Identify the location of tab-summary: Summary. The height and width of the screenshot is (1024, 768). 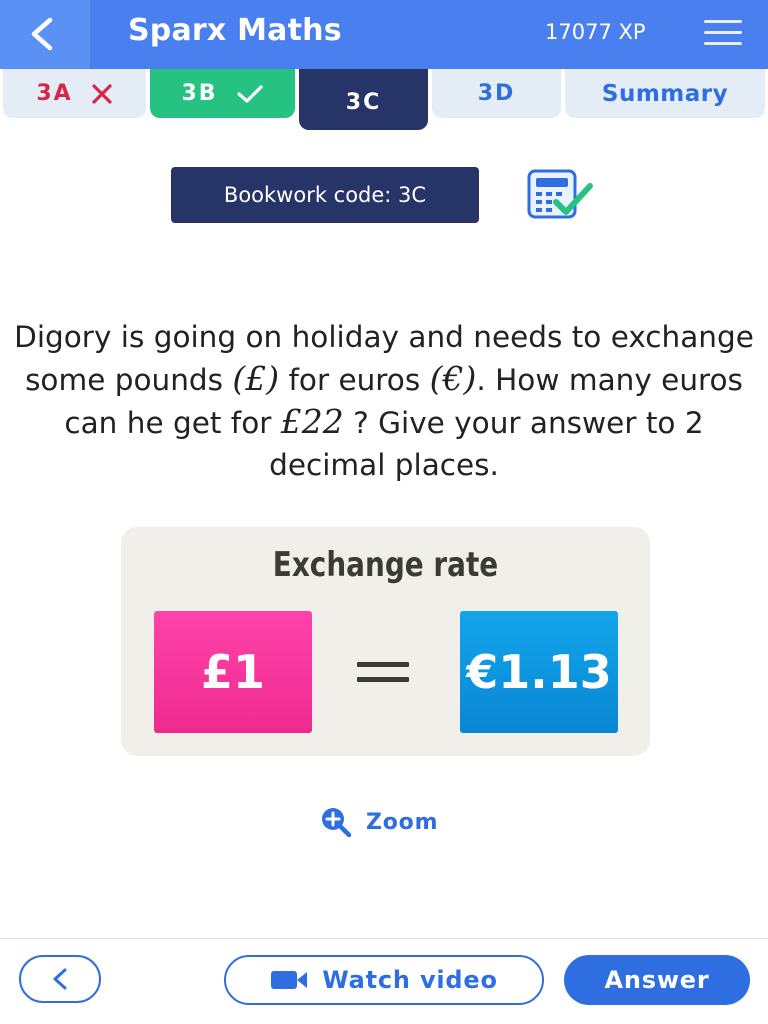
(665, 93).